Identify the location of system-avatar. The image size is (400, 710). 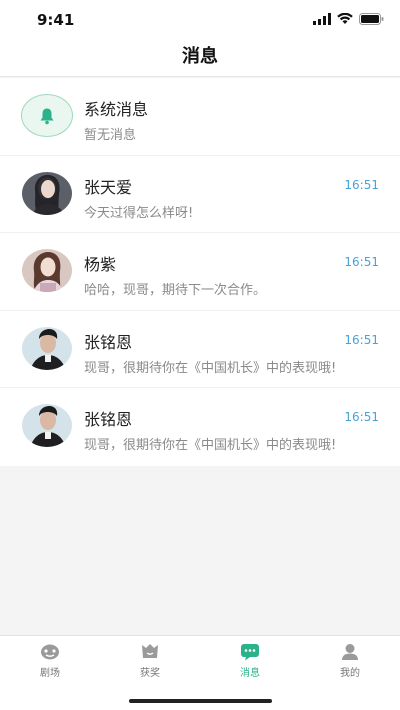
(47, 115).